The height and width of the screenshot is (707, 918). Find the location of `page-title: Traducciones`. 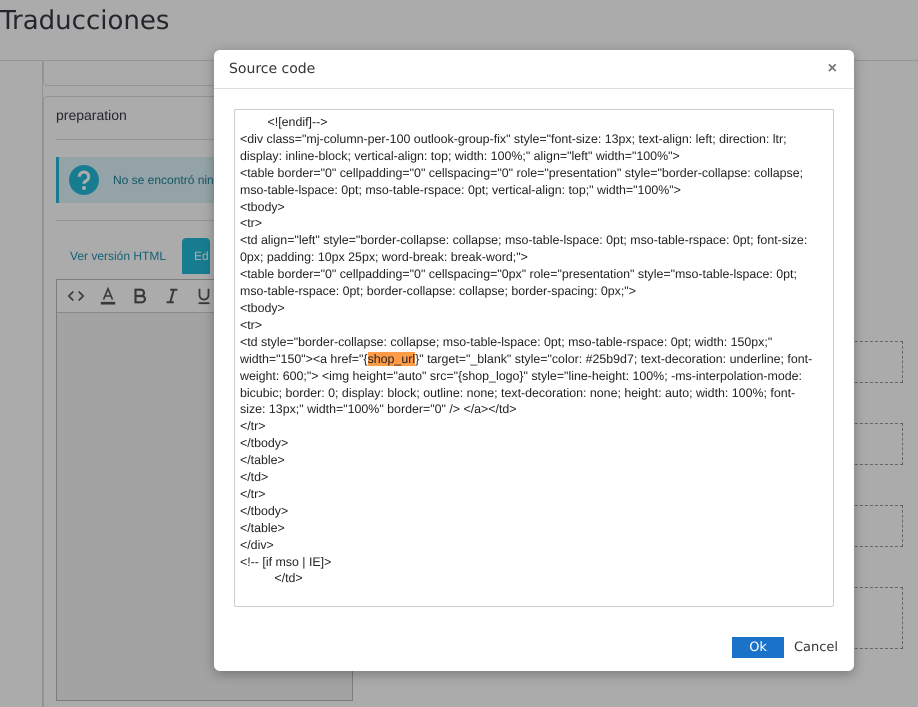

page-title: Traducciones is located at coordinates (85, 21).